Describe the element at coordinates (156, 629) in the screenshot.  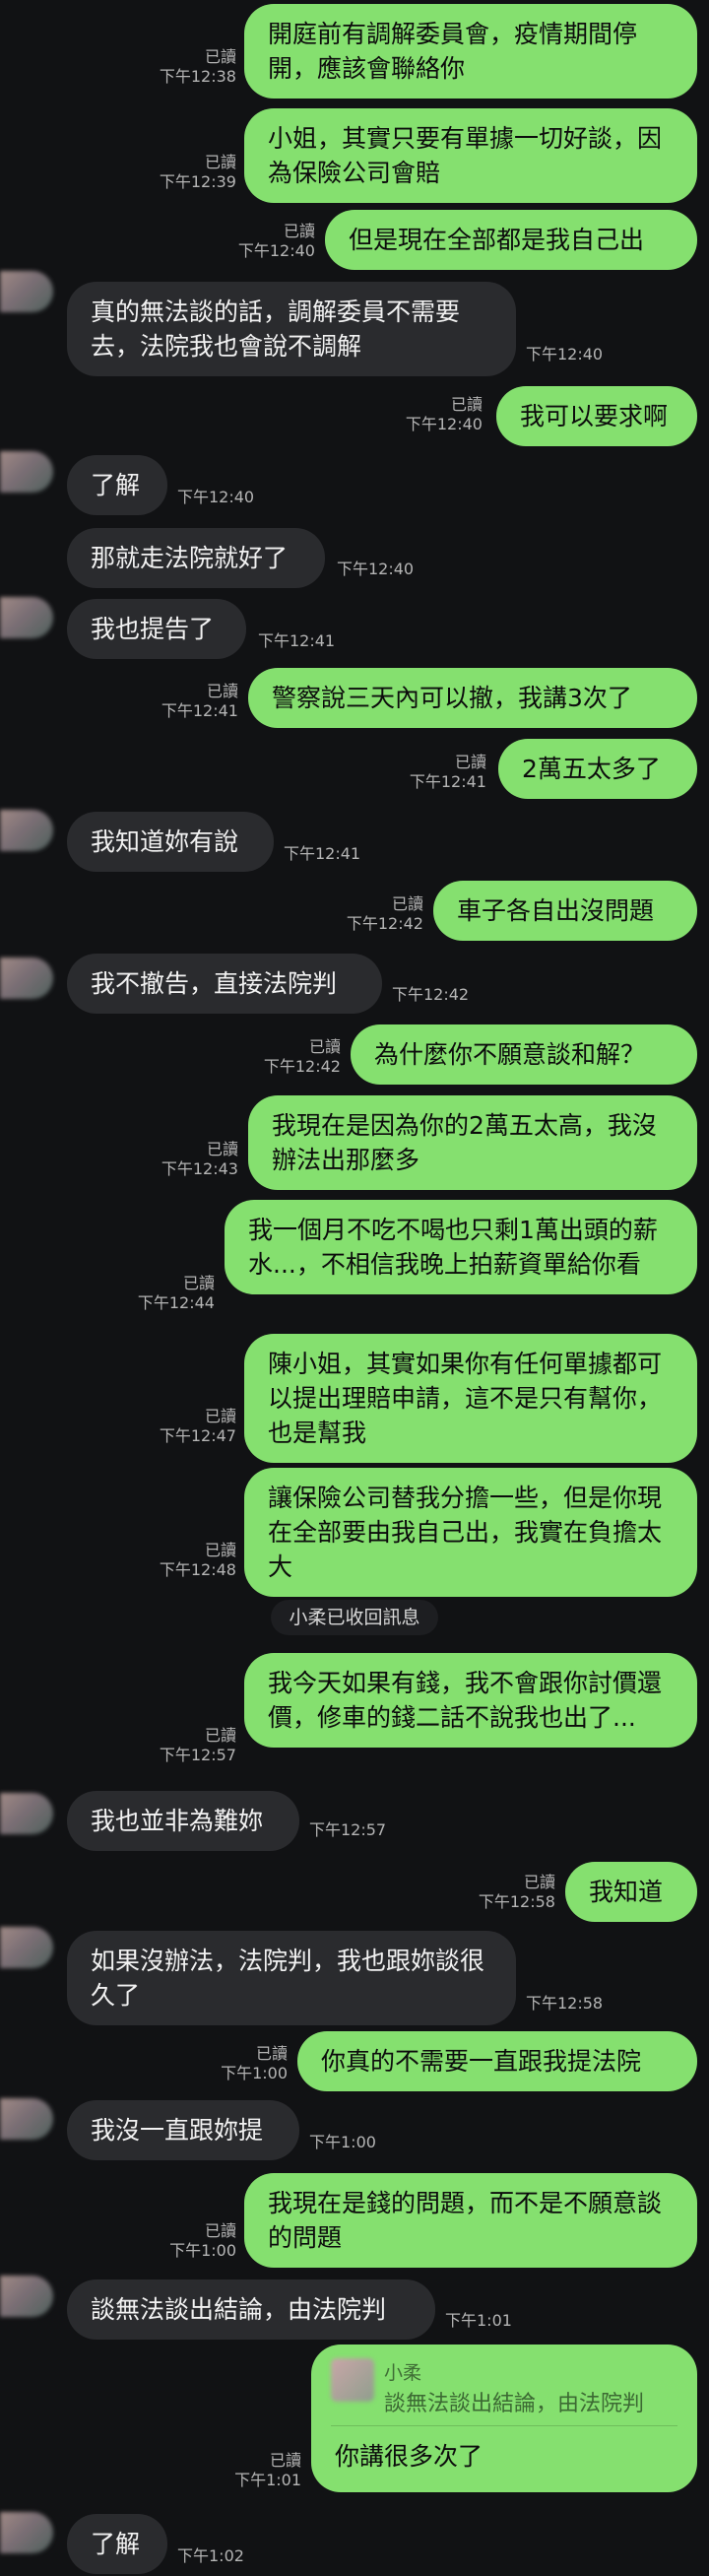
I see `message-bubble: 我也提告了` at that location.